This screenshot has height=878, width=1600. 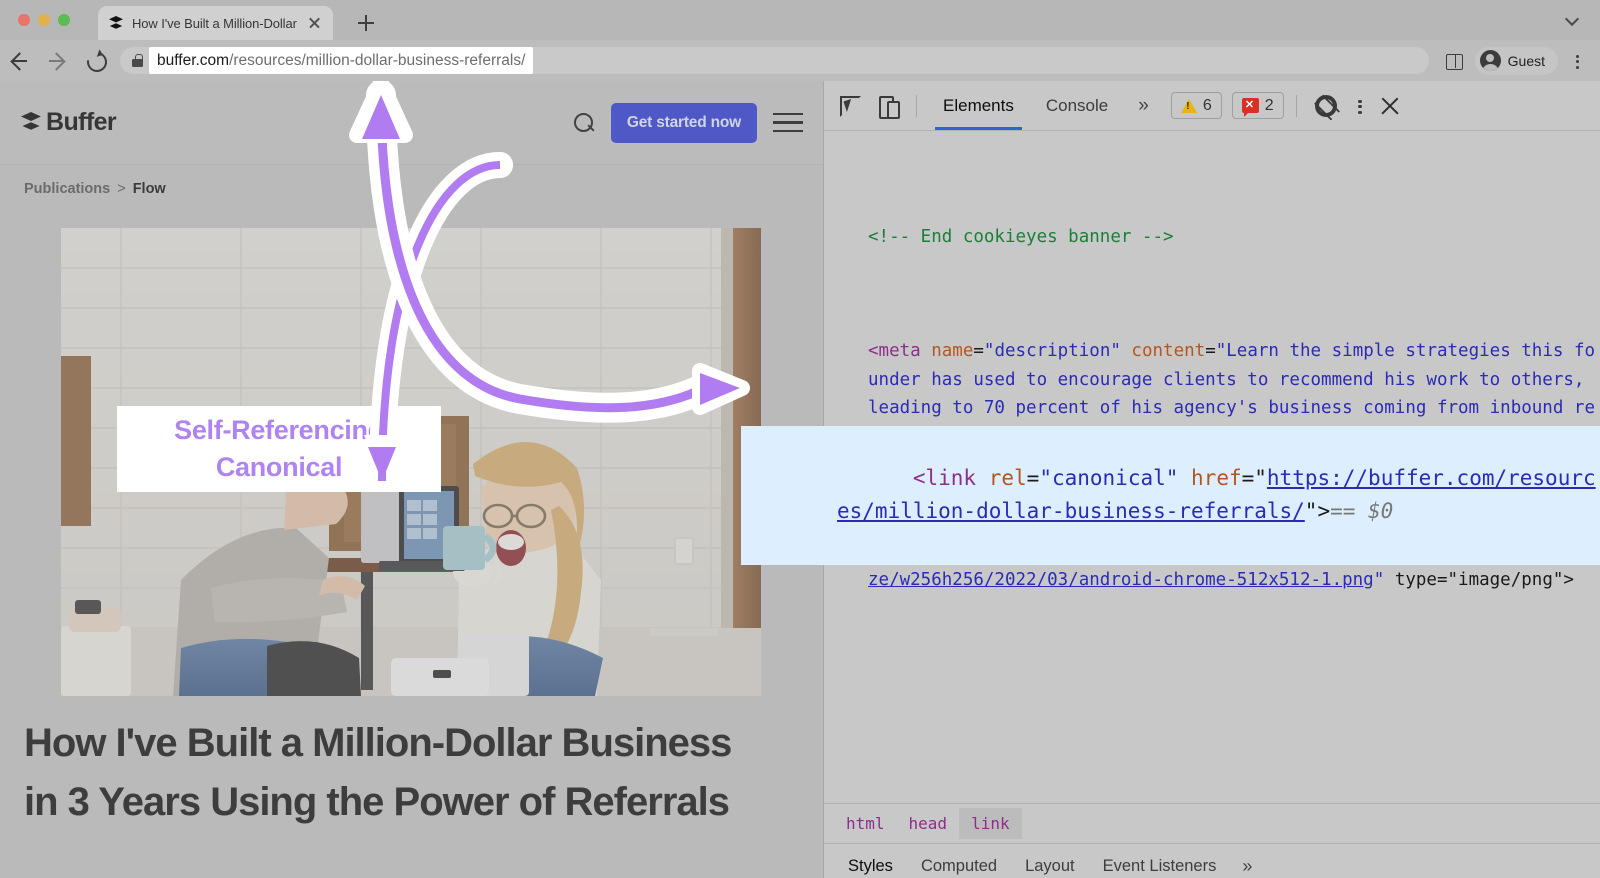 What do you see at coordinates (315, 23) in the screenshot?
I see `close-tab-icon` at bounding box center [315, 23].